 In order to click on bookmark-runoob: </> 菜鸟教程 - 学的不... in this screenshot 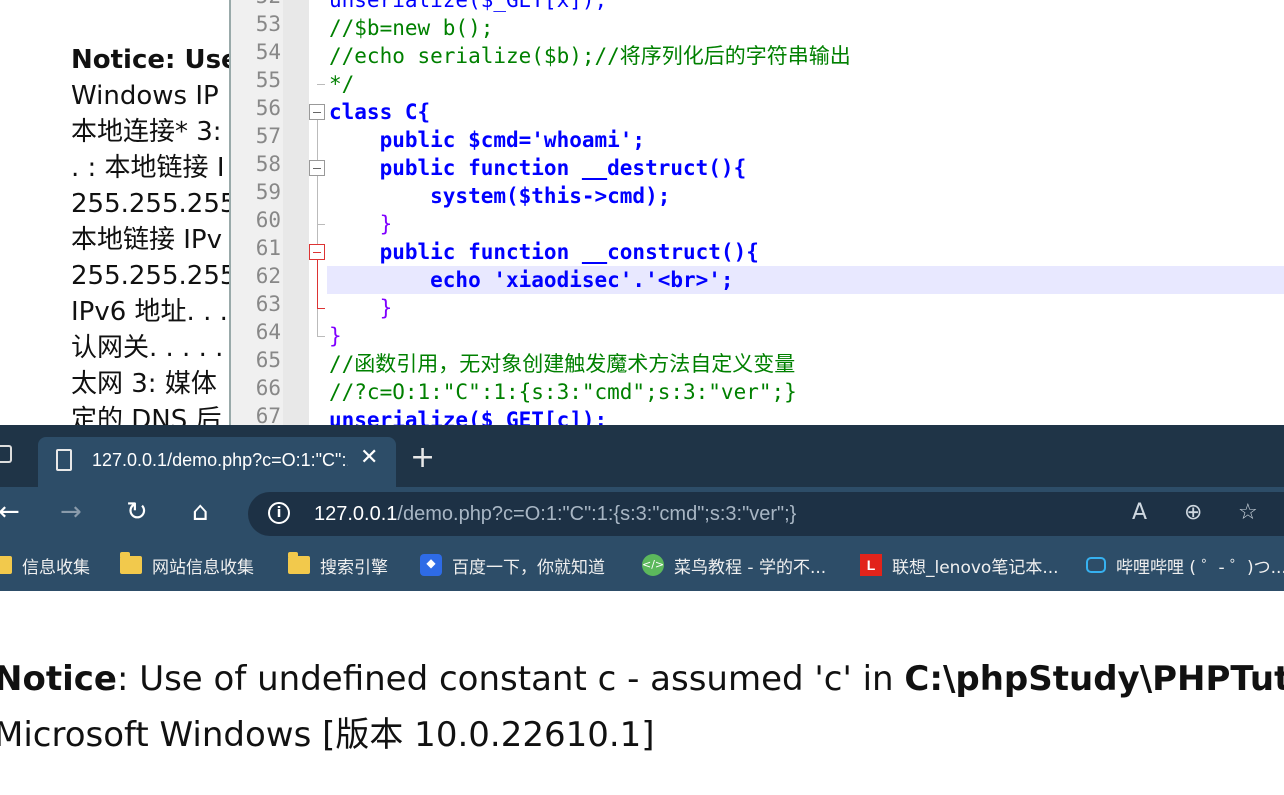, I will do `click(734, 565)`.